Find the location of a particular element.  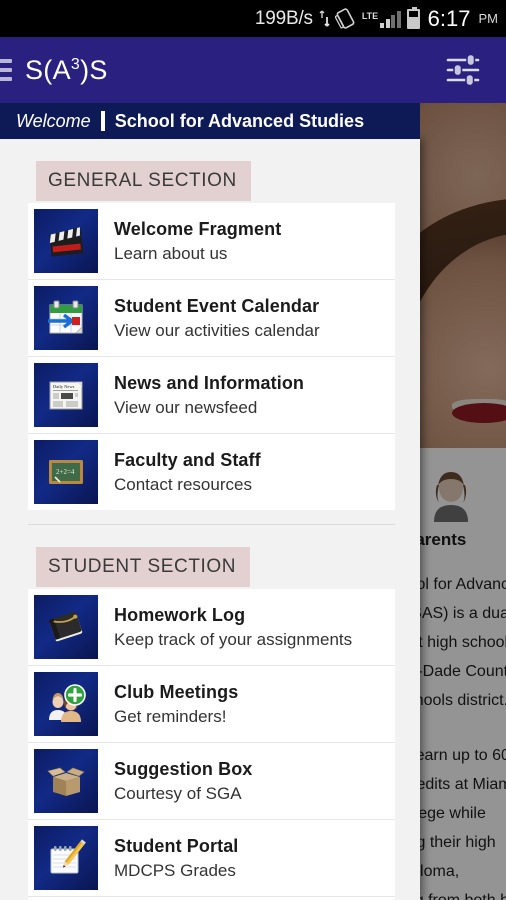

list-item-text: Welcome Fragment Learn about us is located at coordinates (197, 241).